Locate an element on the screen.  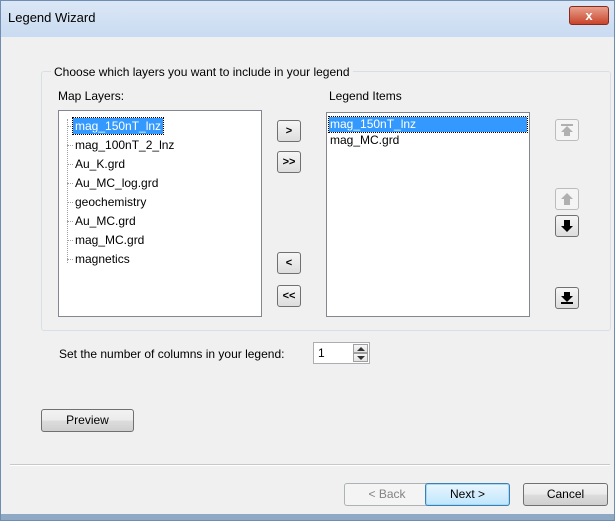
tree-item-layer: Au_MC.grd is located at coordinates (105, 221).